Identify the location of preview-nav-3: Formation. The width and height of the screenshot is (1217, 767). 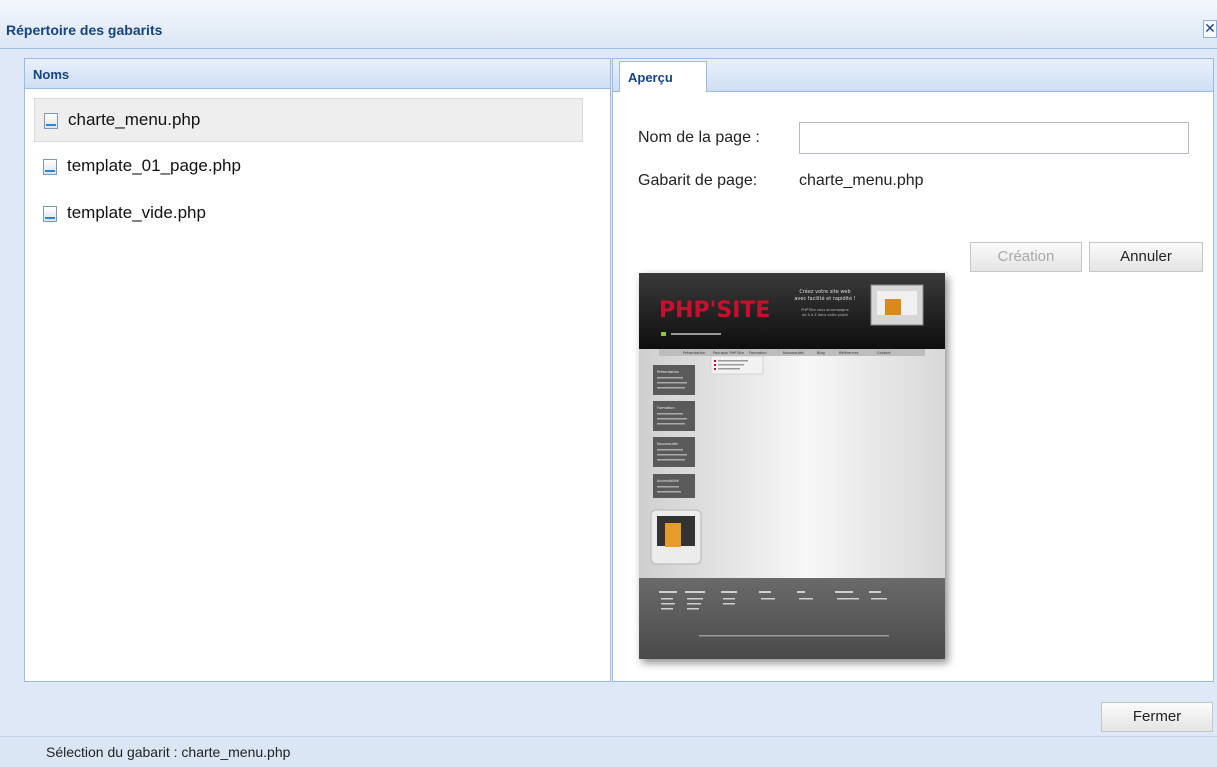
(758, 353).